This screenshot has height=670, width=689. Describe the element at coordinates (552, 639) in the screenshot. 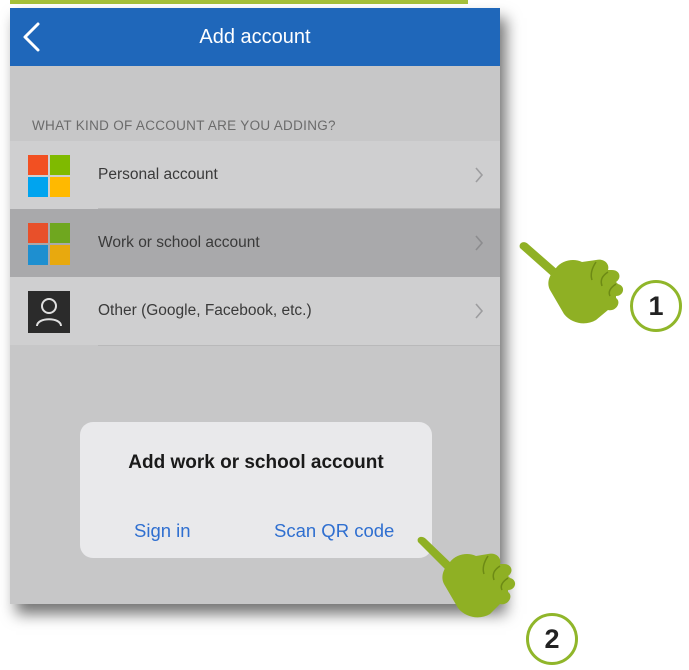

I see `step-2-badge: 2` at that location.